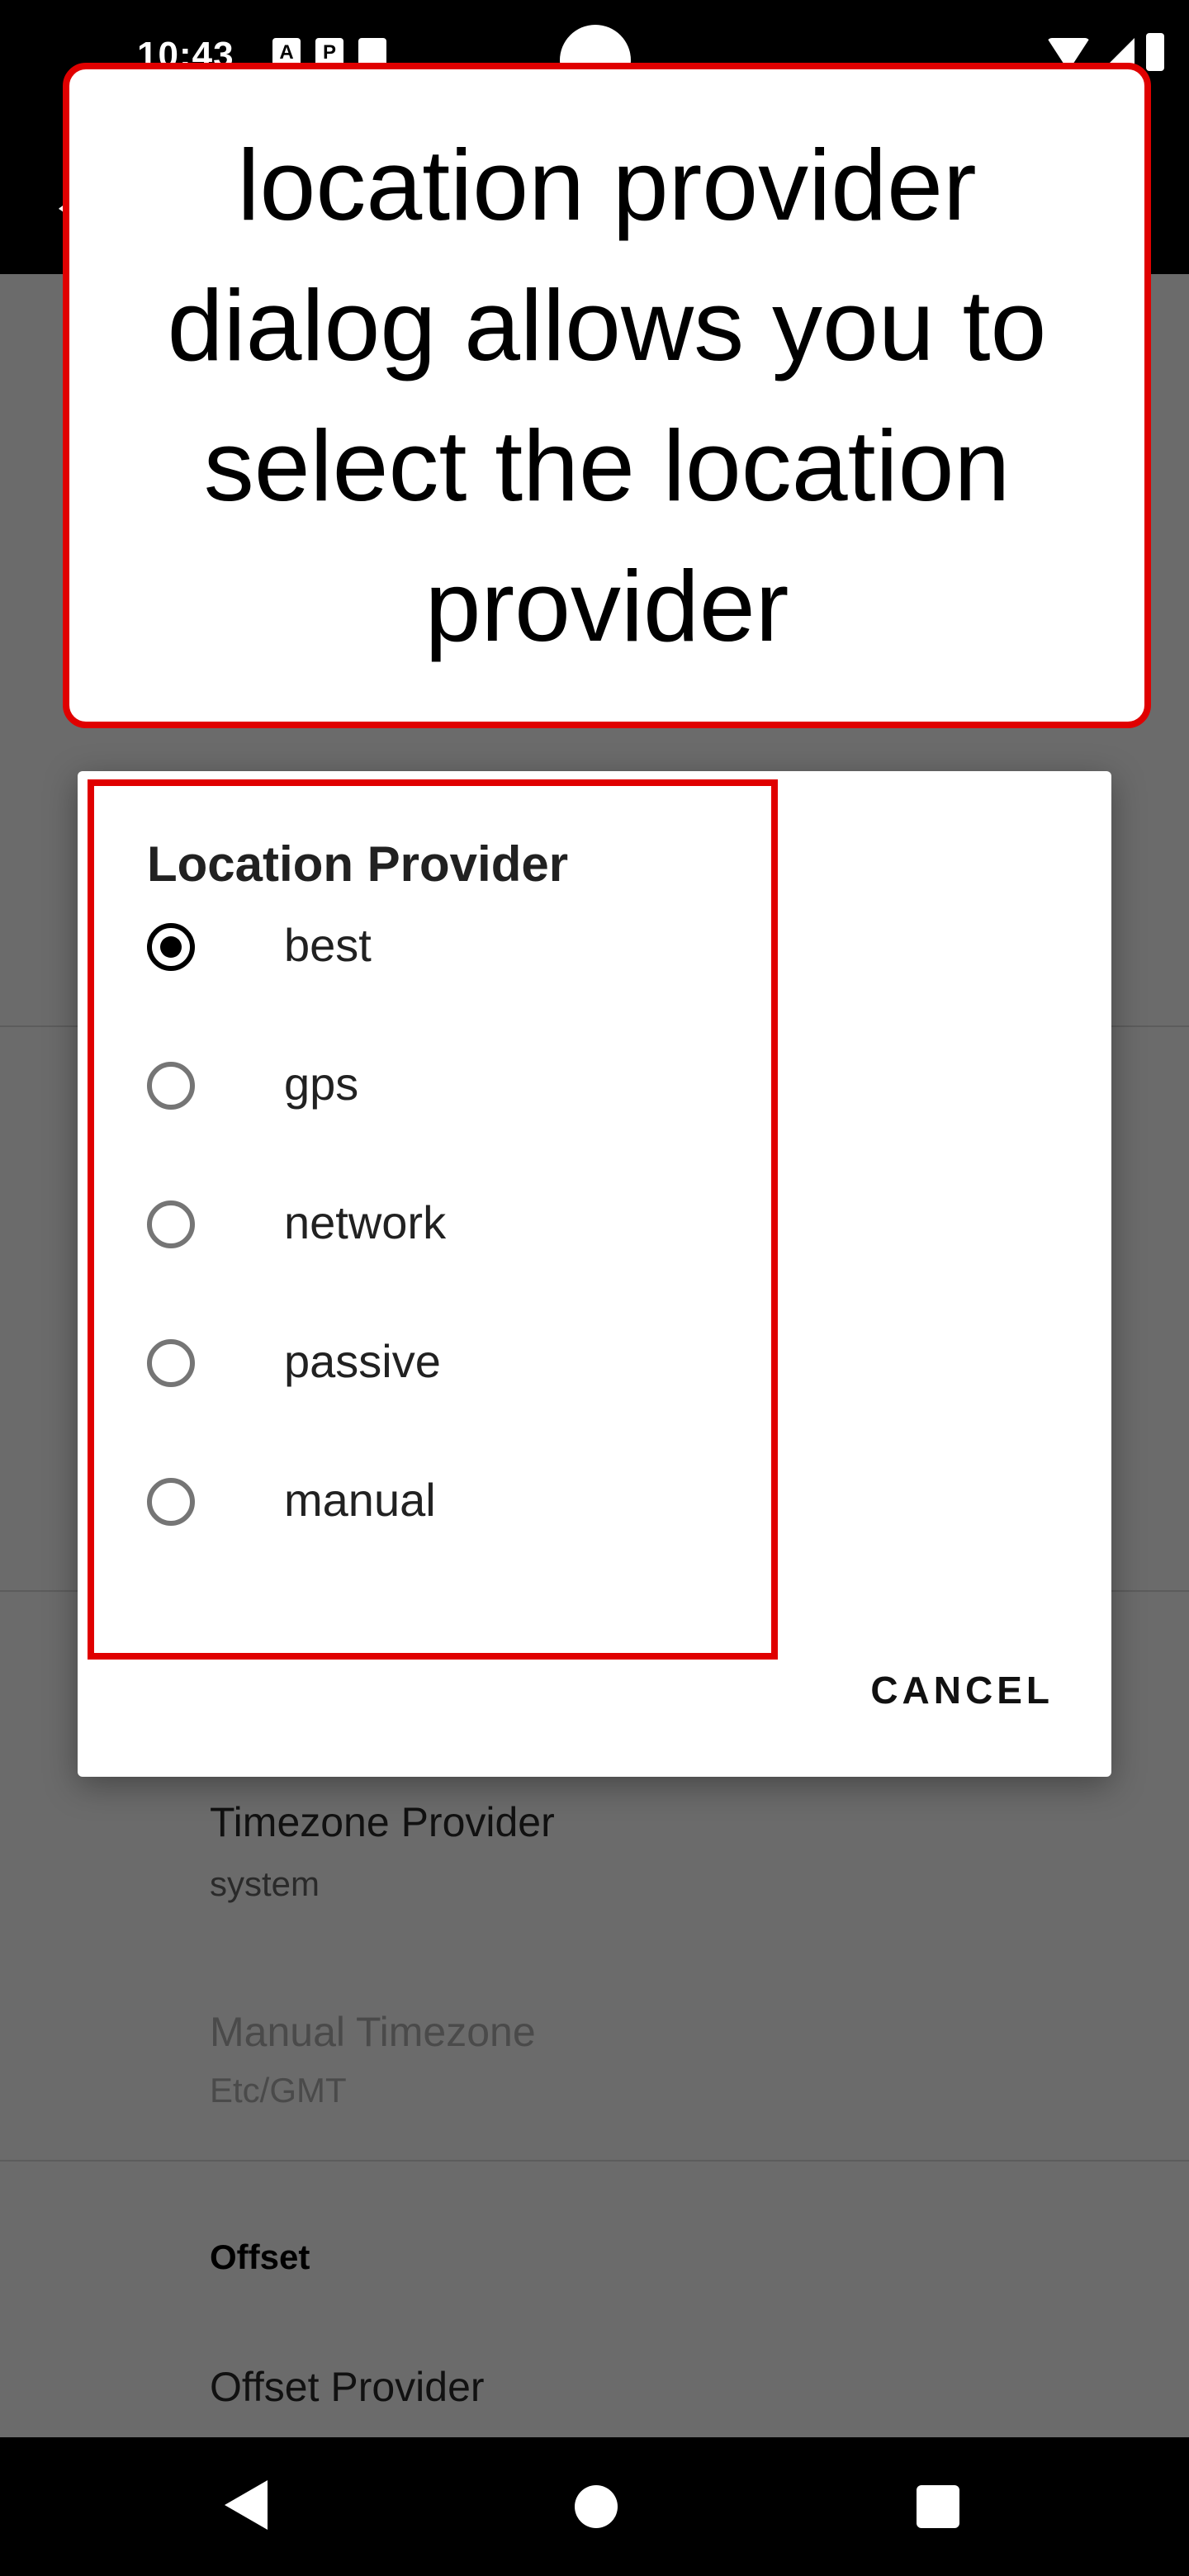 The width and height of the screenshot is (1189, 2576). I want to click on nav-recents-icon, so click(938, 2506).